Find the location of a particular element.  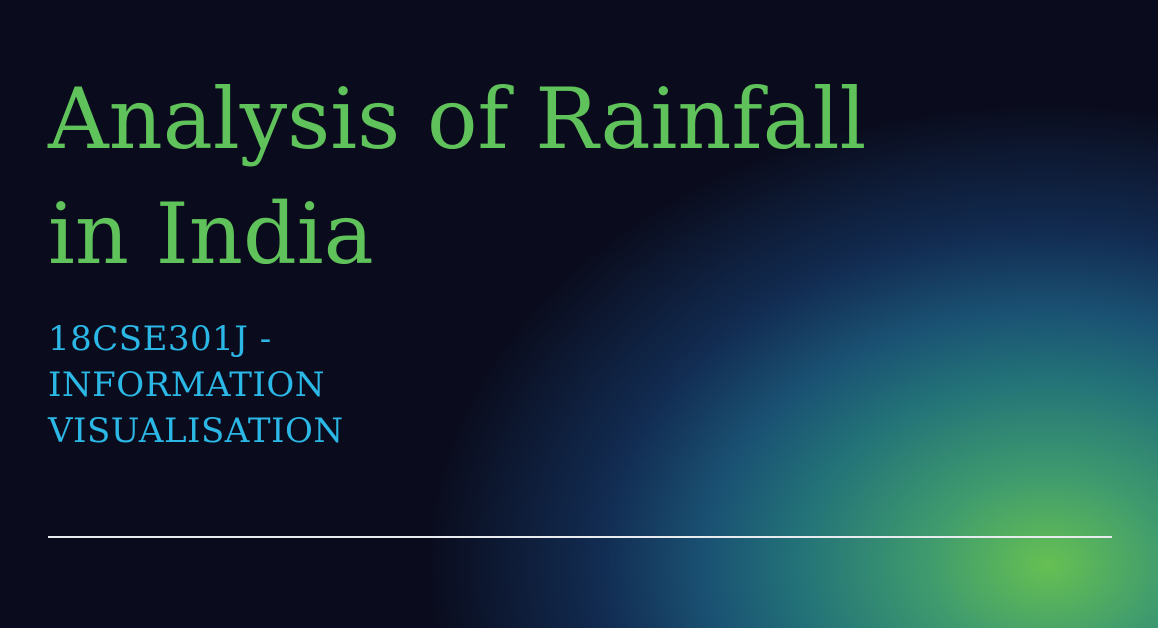

slide-title-line-2: in India is located at coordinates (211, 234).